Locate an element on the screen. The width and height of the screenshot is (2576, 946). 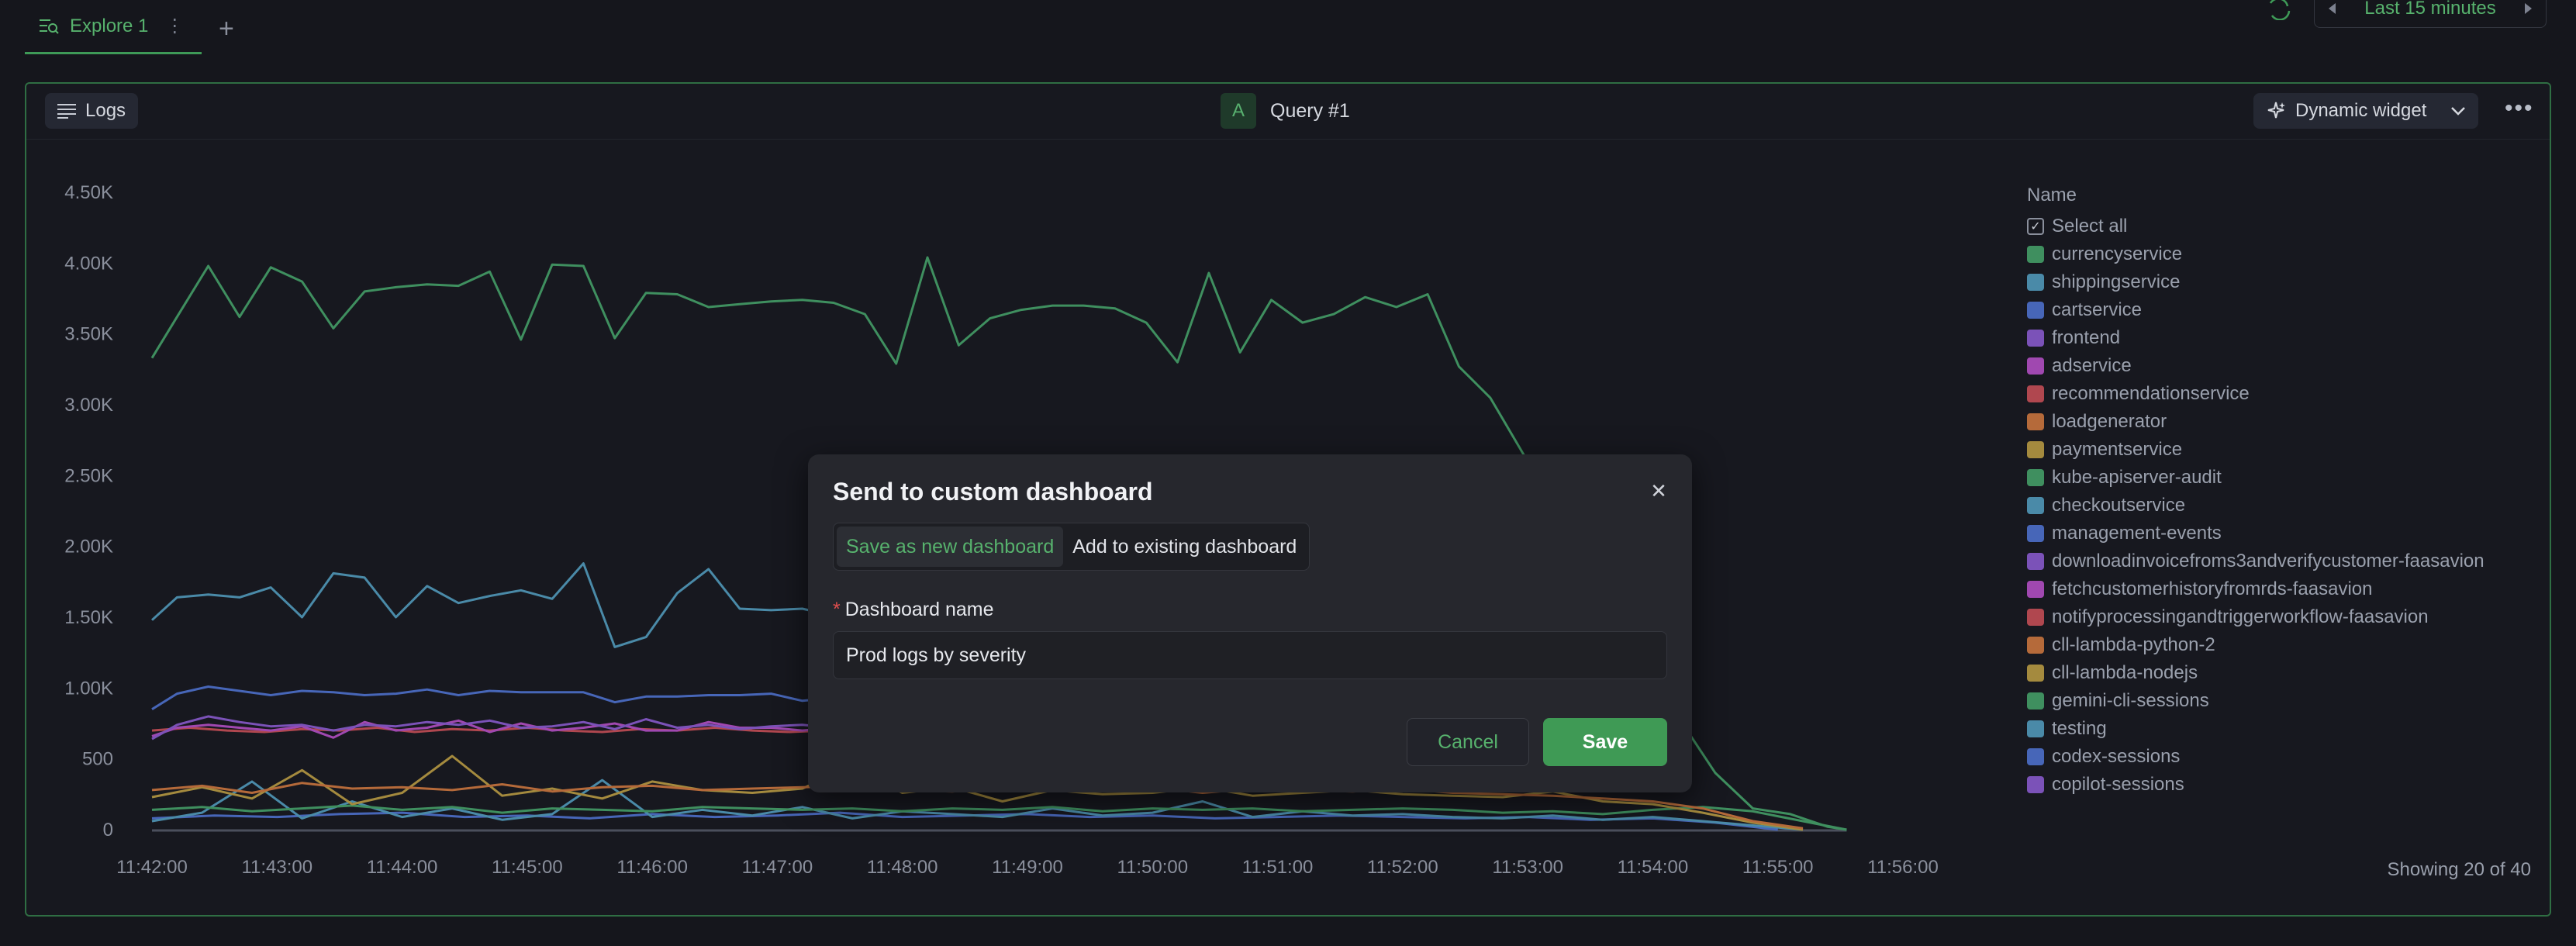
series-line-shippingservice is located at coordinates (523, 605).